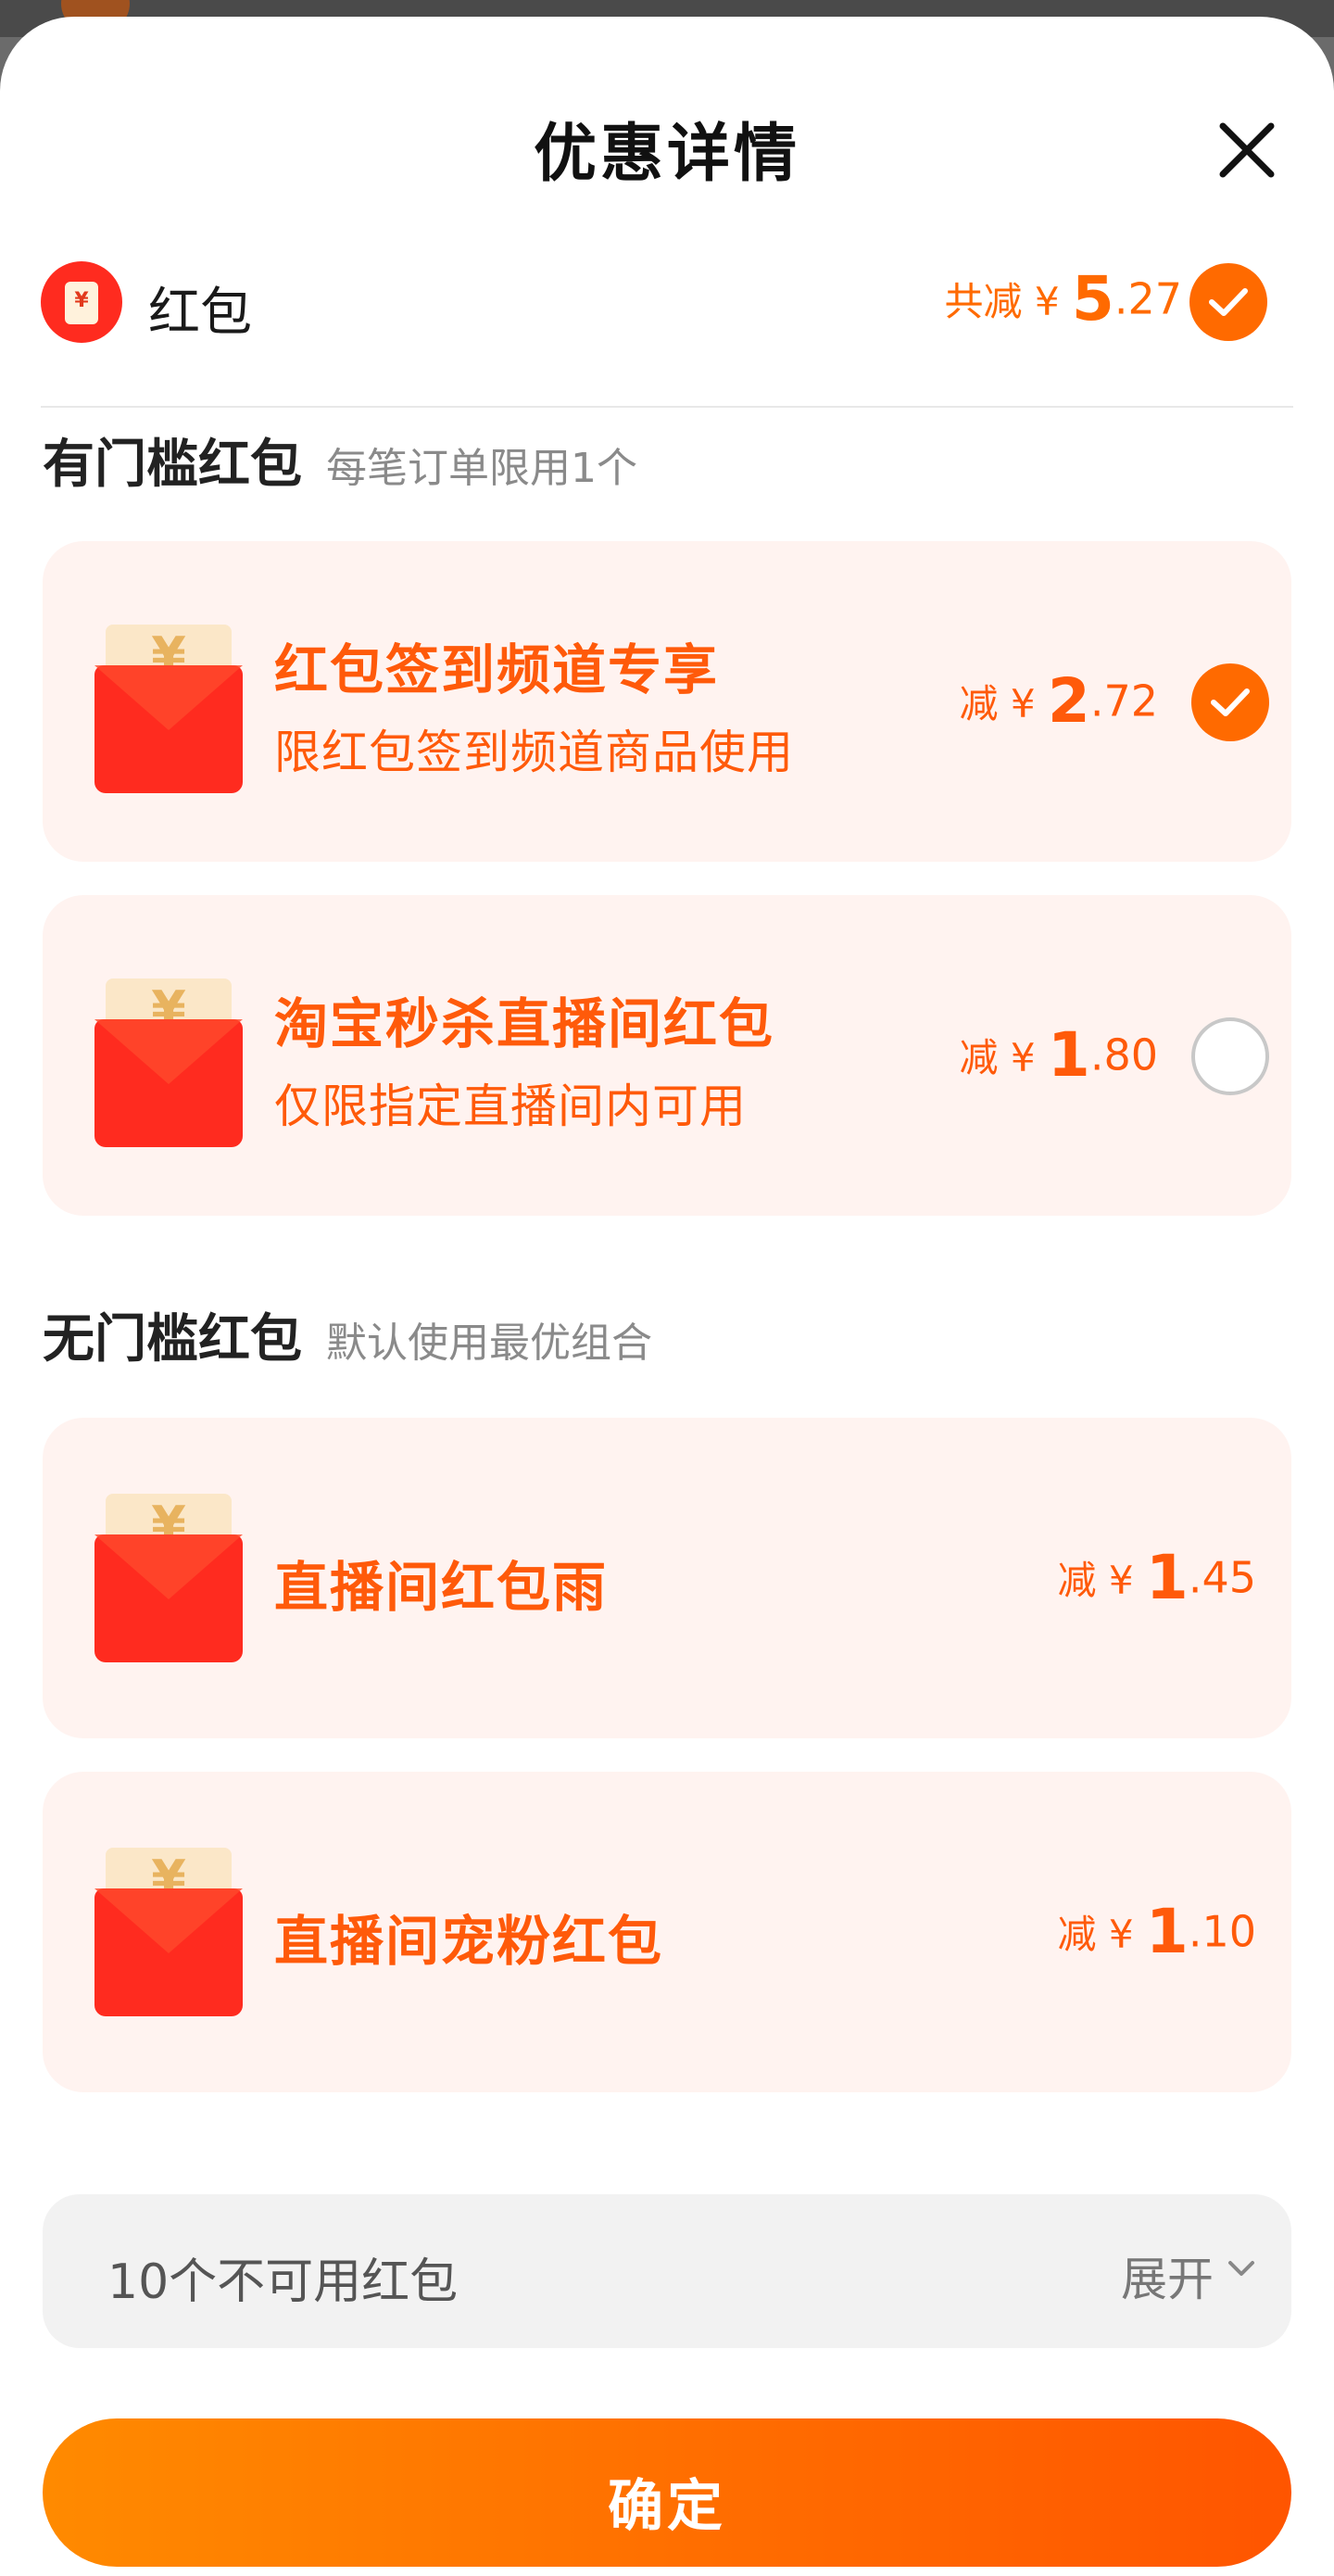  What do you see at coordinates (667, 2271) in the screenshot?
I see `unavailable-packets-row: 10个不可用红包 展开` at bounding box center [667, 2271].